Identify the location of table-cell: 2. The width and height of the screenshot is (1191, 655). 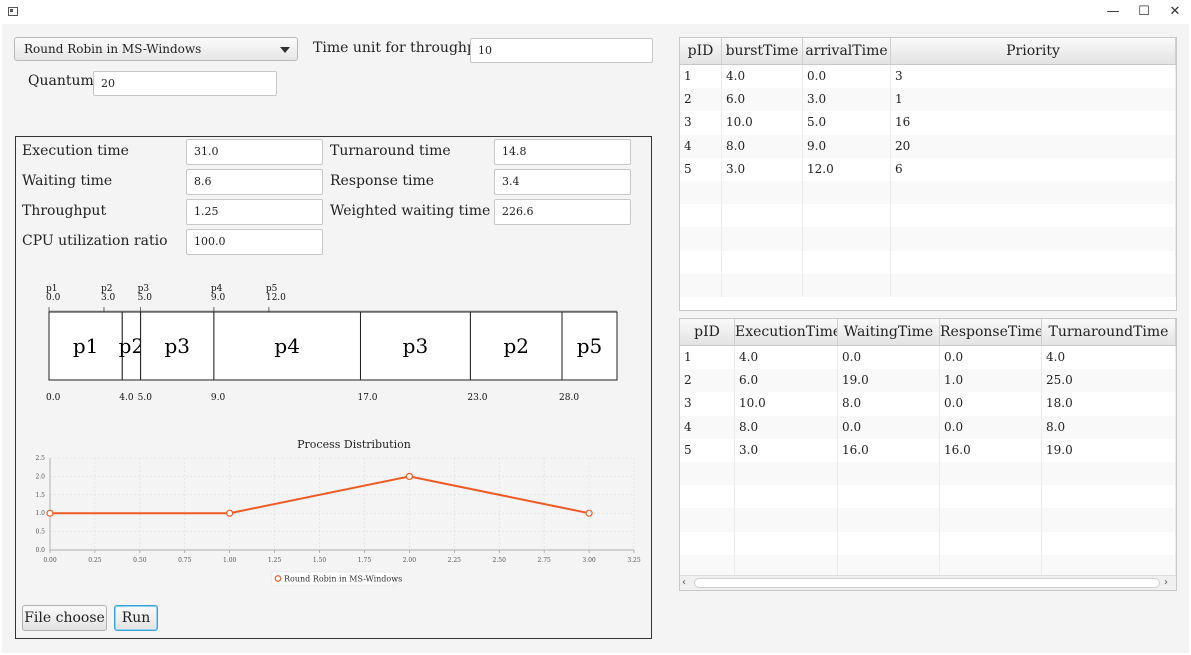
(707, 381).